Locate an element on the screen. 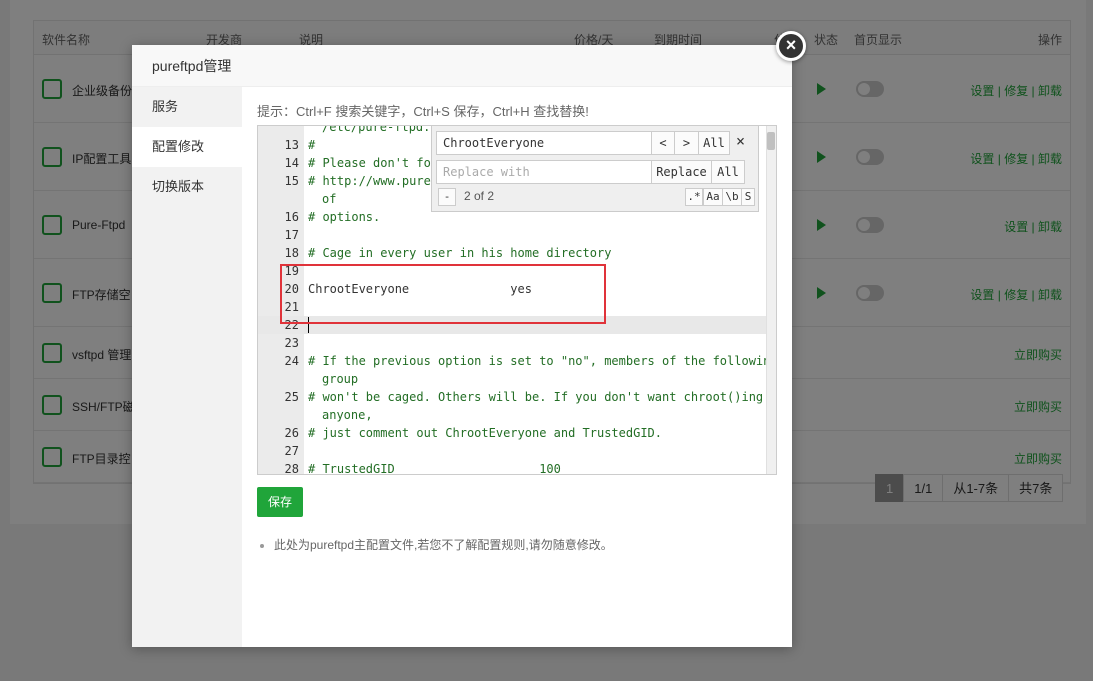 Image resolution: width=1093 pixels, height=681 pixels. line-number: 15 is located at coordinates (291, 181).